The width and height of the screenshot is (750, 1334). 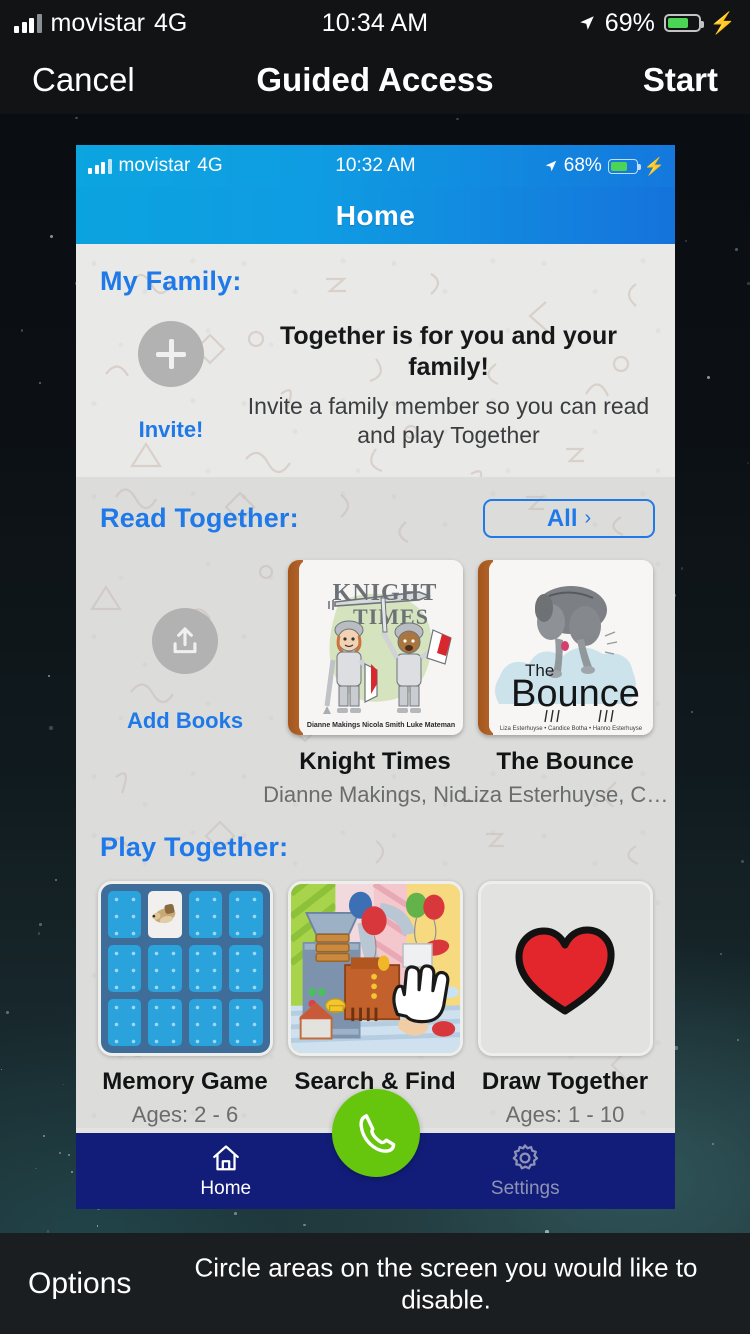 I want to click on options-button: Options, so click(x=79, y=1284).